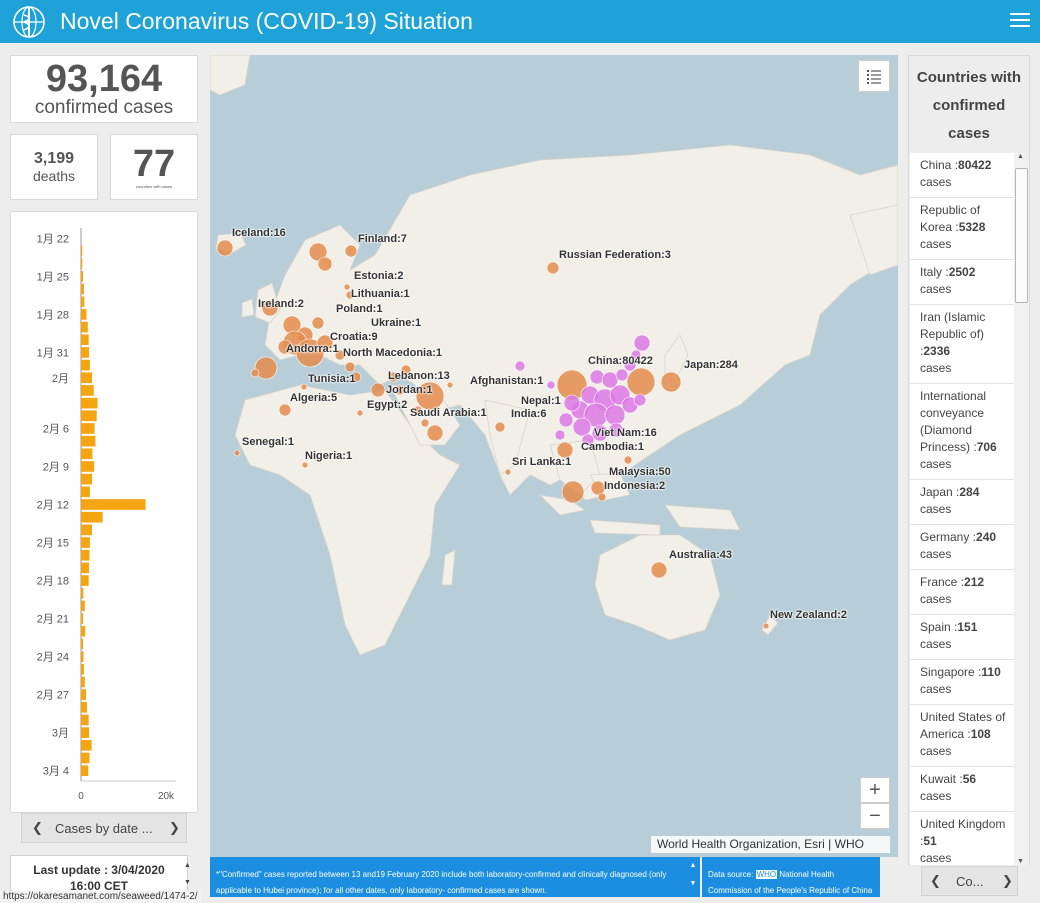  Describe the element at coordinates (53, 582) in the screenshot. I see `chart-tick-label: 2月 18` at that location.